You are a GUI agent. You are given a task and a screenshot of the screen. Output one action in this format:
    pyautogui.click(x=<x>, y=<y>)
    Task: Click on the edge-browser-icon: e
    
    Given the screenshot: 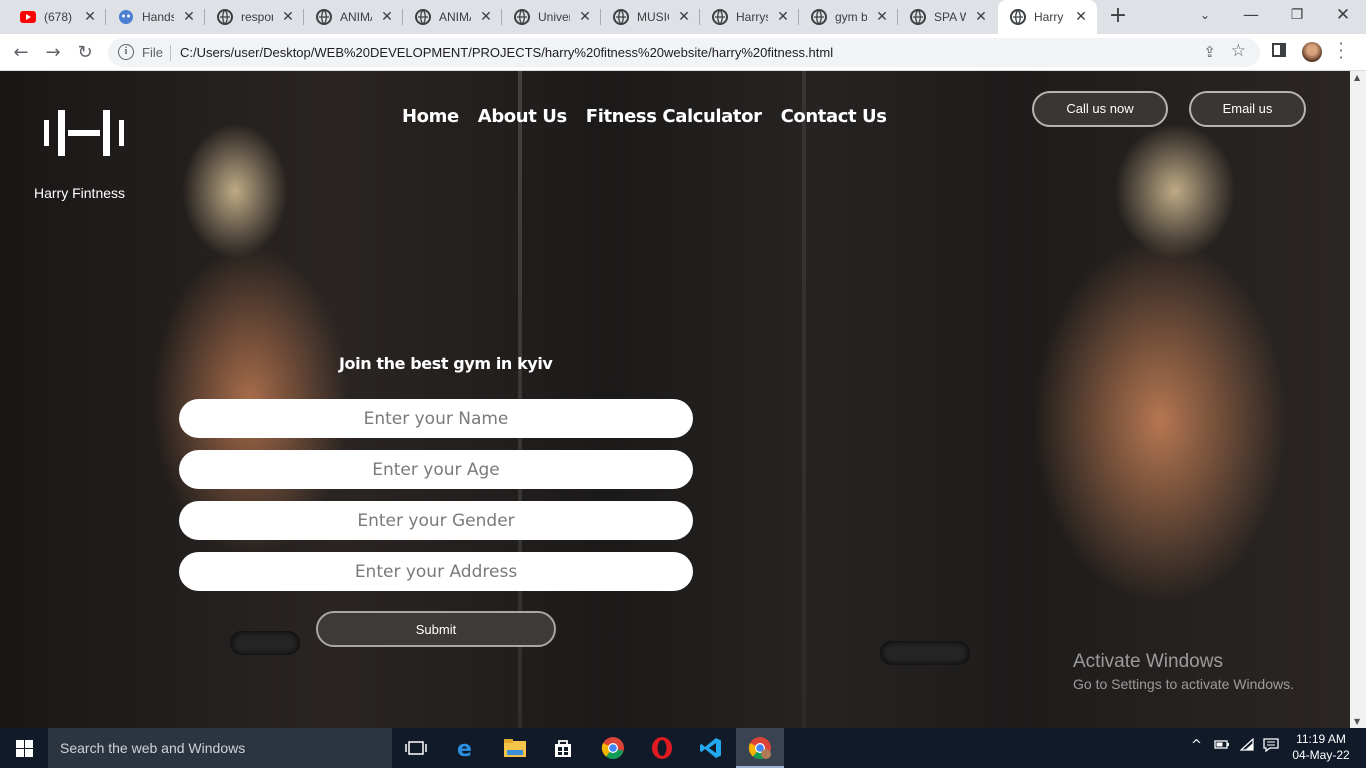 What is the action you would take?
    pyautogui.click(x=466, y=748)
    